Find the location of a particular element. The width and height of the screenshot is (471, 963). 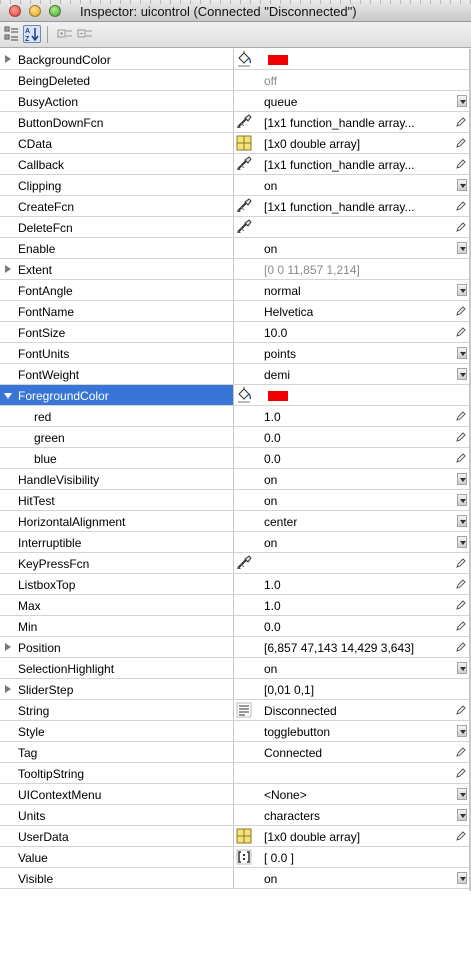

property-row-uicontextmenu: UIContextMenu <None> is located at coordinates (235, 794).